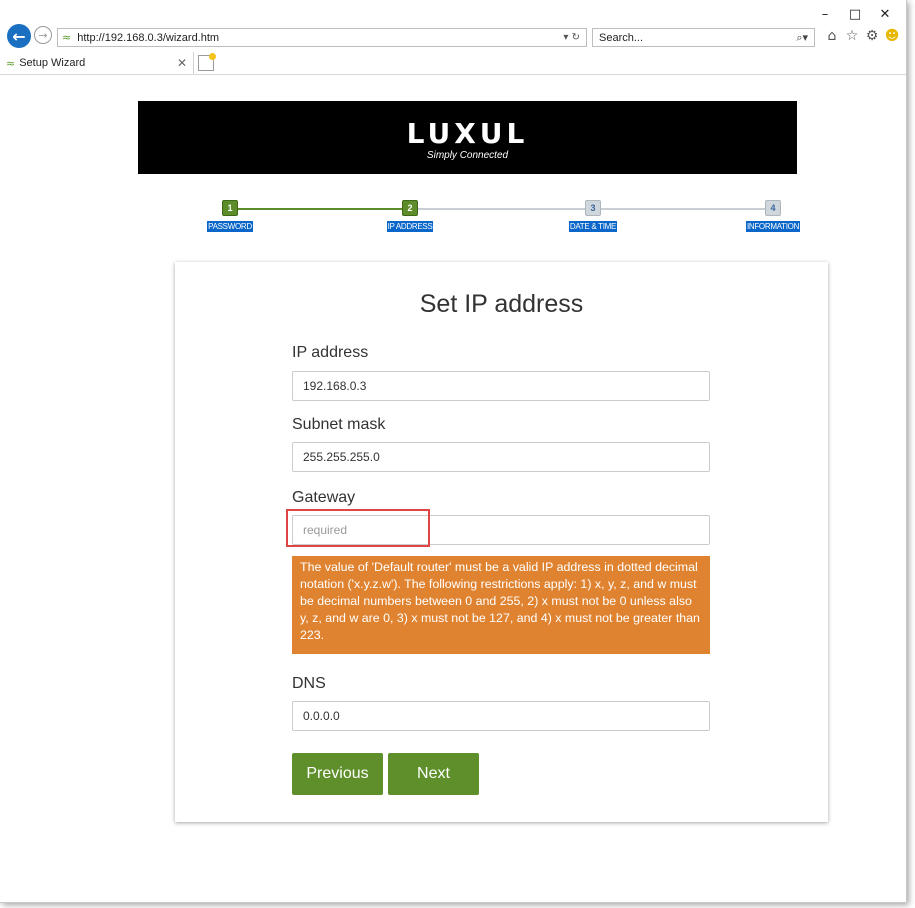 This screenshot has height=908, width=915. What do you see at coordinates (832, 36) in the screenshot?
I see `home-icon: ⌂` at bounding box center [832, 36].